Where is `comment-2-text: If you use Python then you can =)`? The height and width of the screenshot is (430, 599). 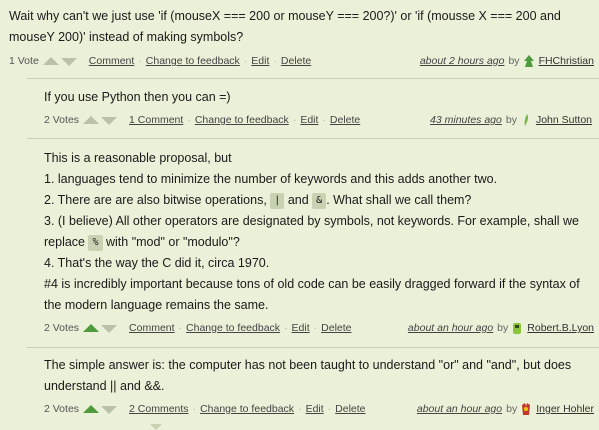
comment-2-text: If you use Python then you can =) is located at coordinates (318, 97).